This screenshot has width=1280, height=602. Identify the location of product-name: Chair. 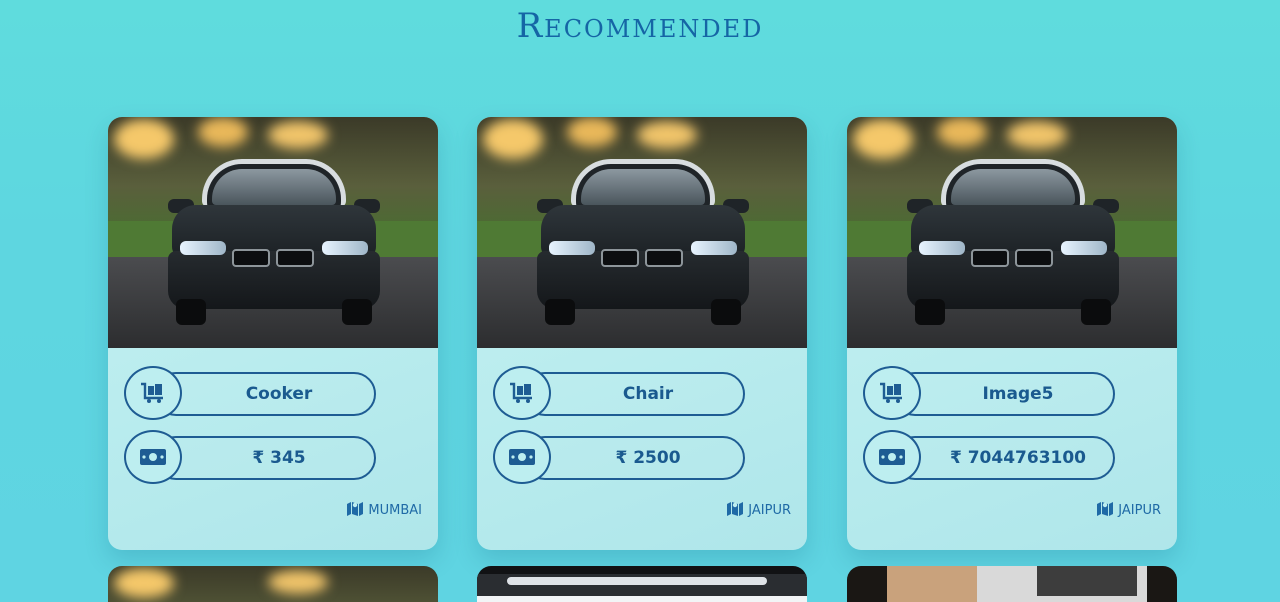
(634, 394).